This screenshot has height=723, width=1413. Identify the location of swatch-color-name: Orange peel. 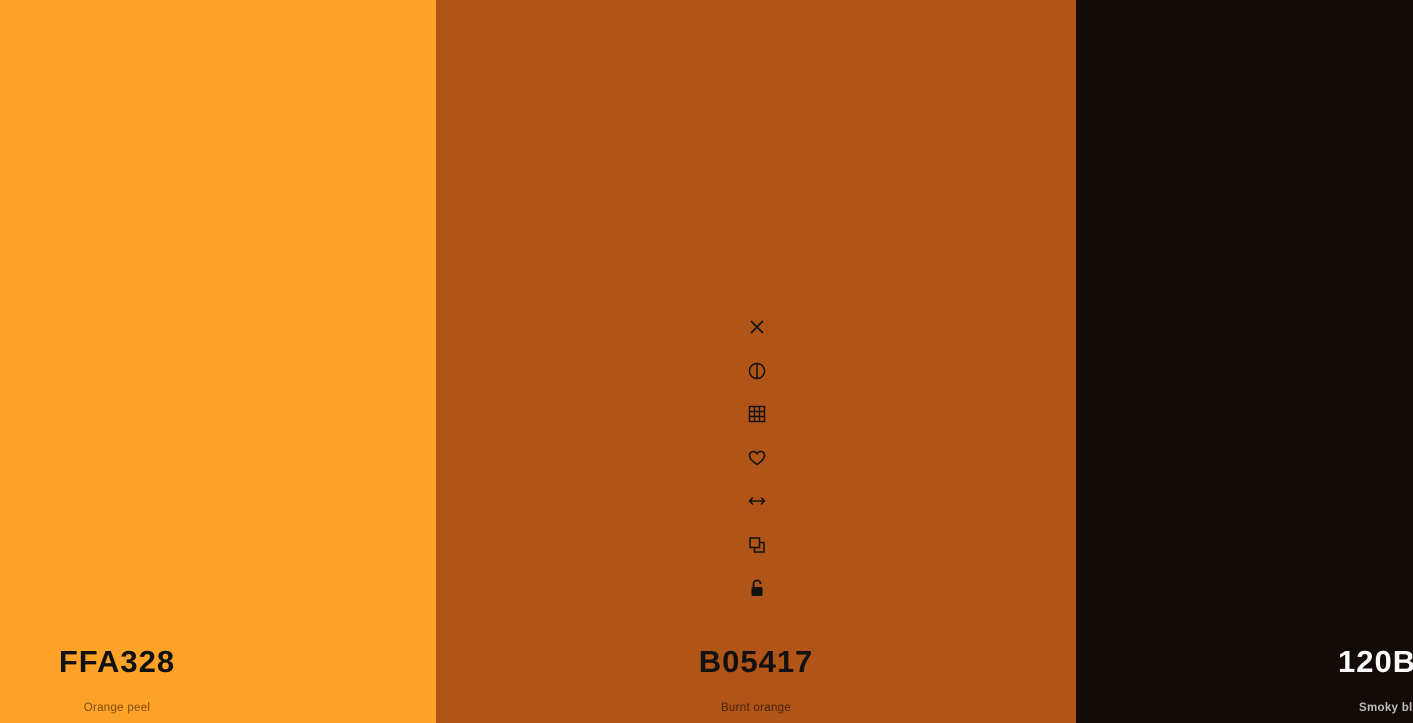
(117, 708).